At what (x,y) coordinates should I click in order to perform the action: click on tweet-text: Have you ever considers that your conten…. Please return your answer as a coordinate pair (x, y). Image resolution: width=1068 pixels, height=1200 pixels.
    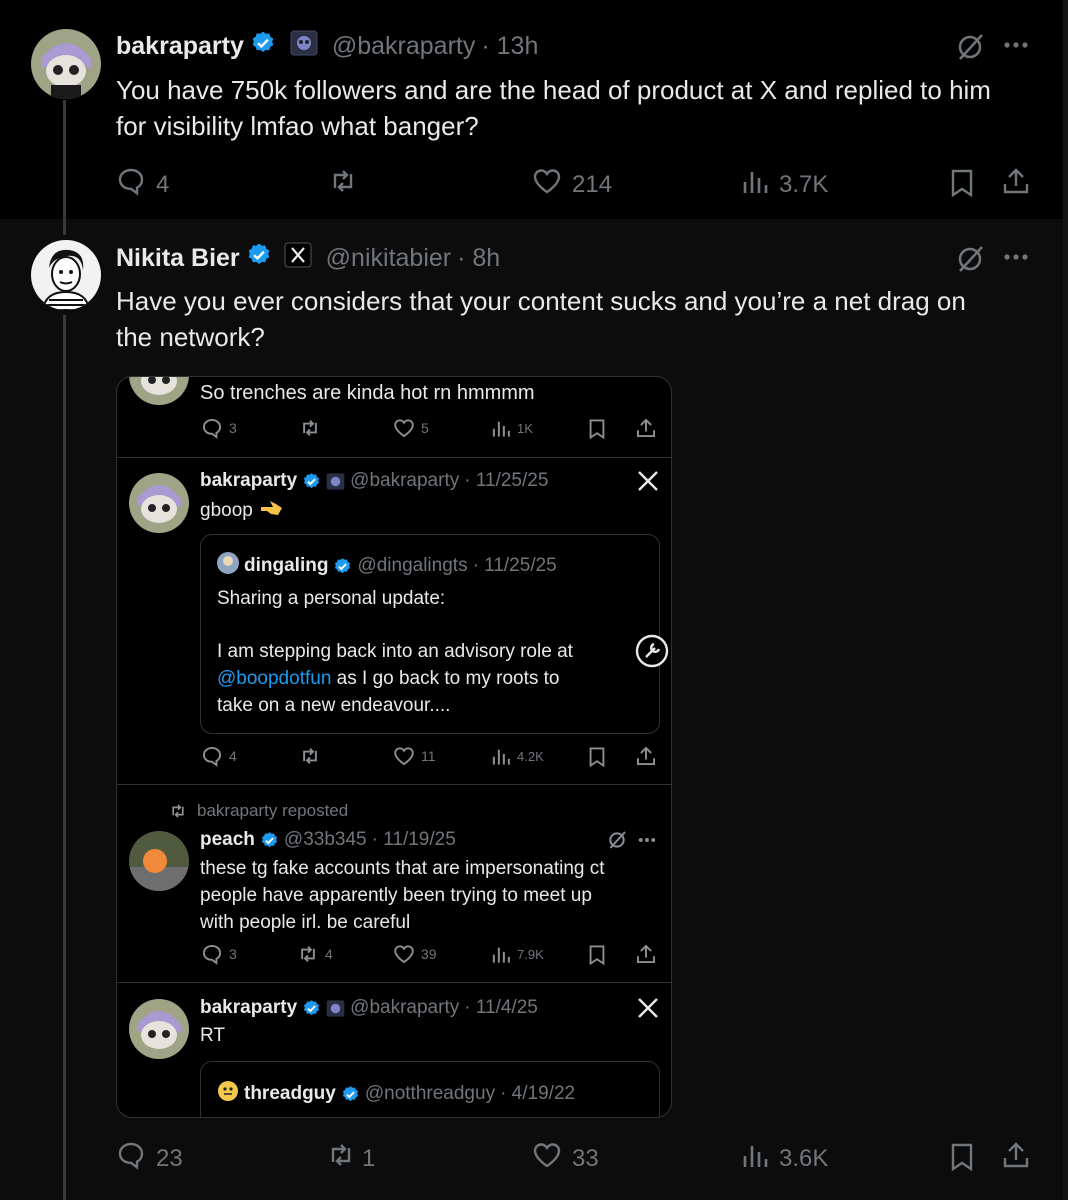
    Looking at the image, I should click on (541, 319).